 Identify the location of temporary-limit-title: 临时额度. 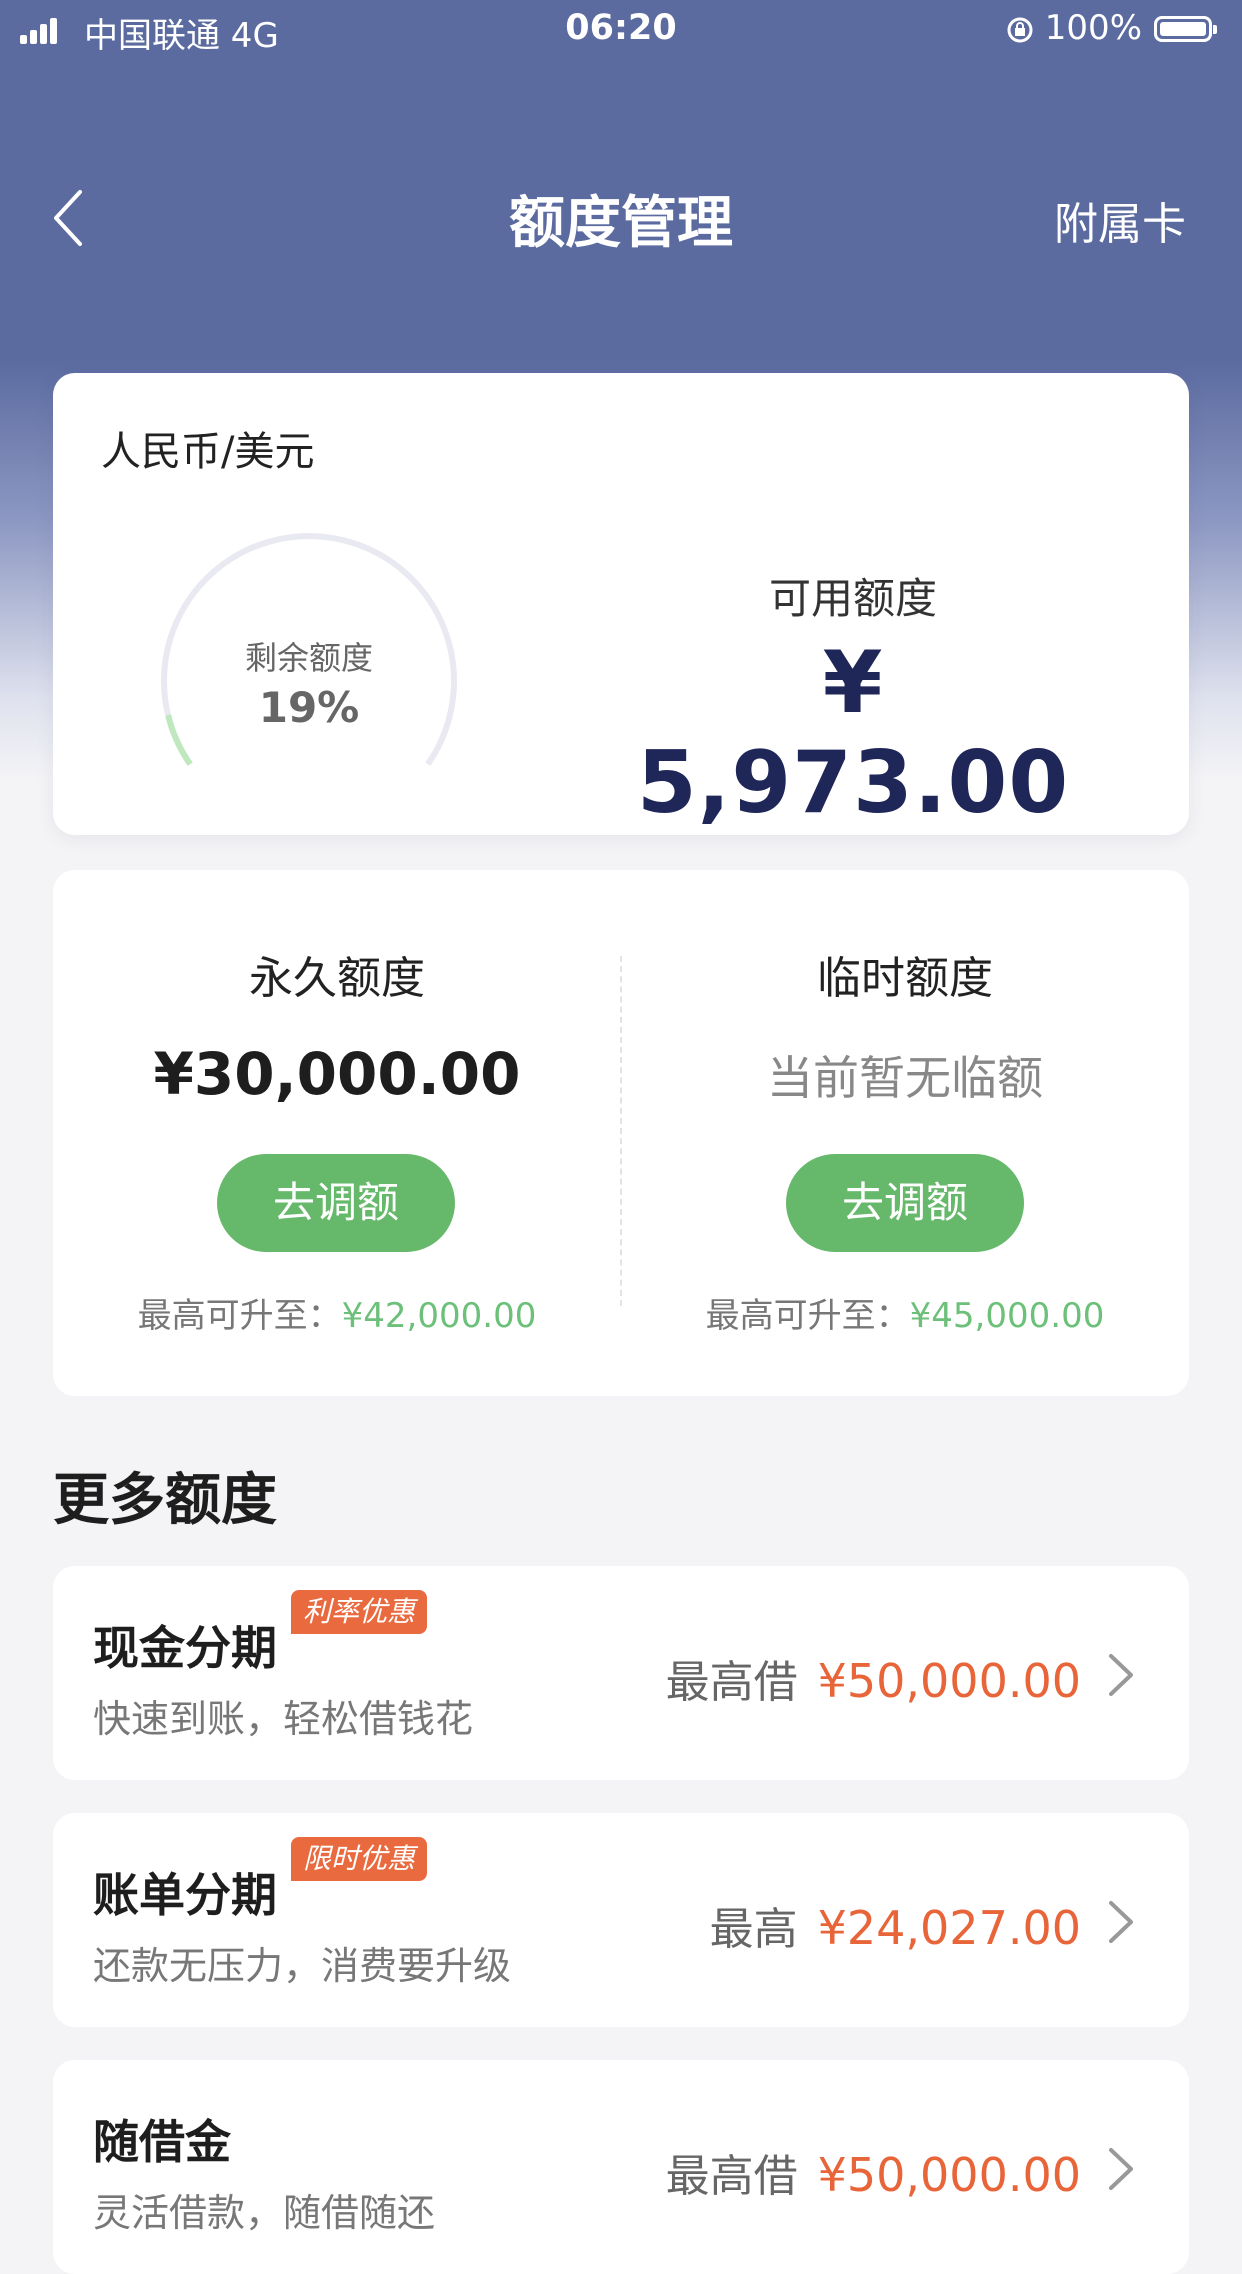
(905, 978).